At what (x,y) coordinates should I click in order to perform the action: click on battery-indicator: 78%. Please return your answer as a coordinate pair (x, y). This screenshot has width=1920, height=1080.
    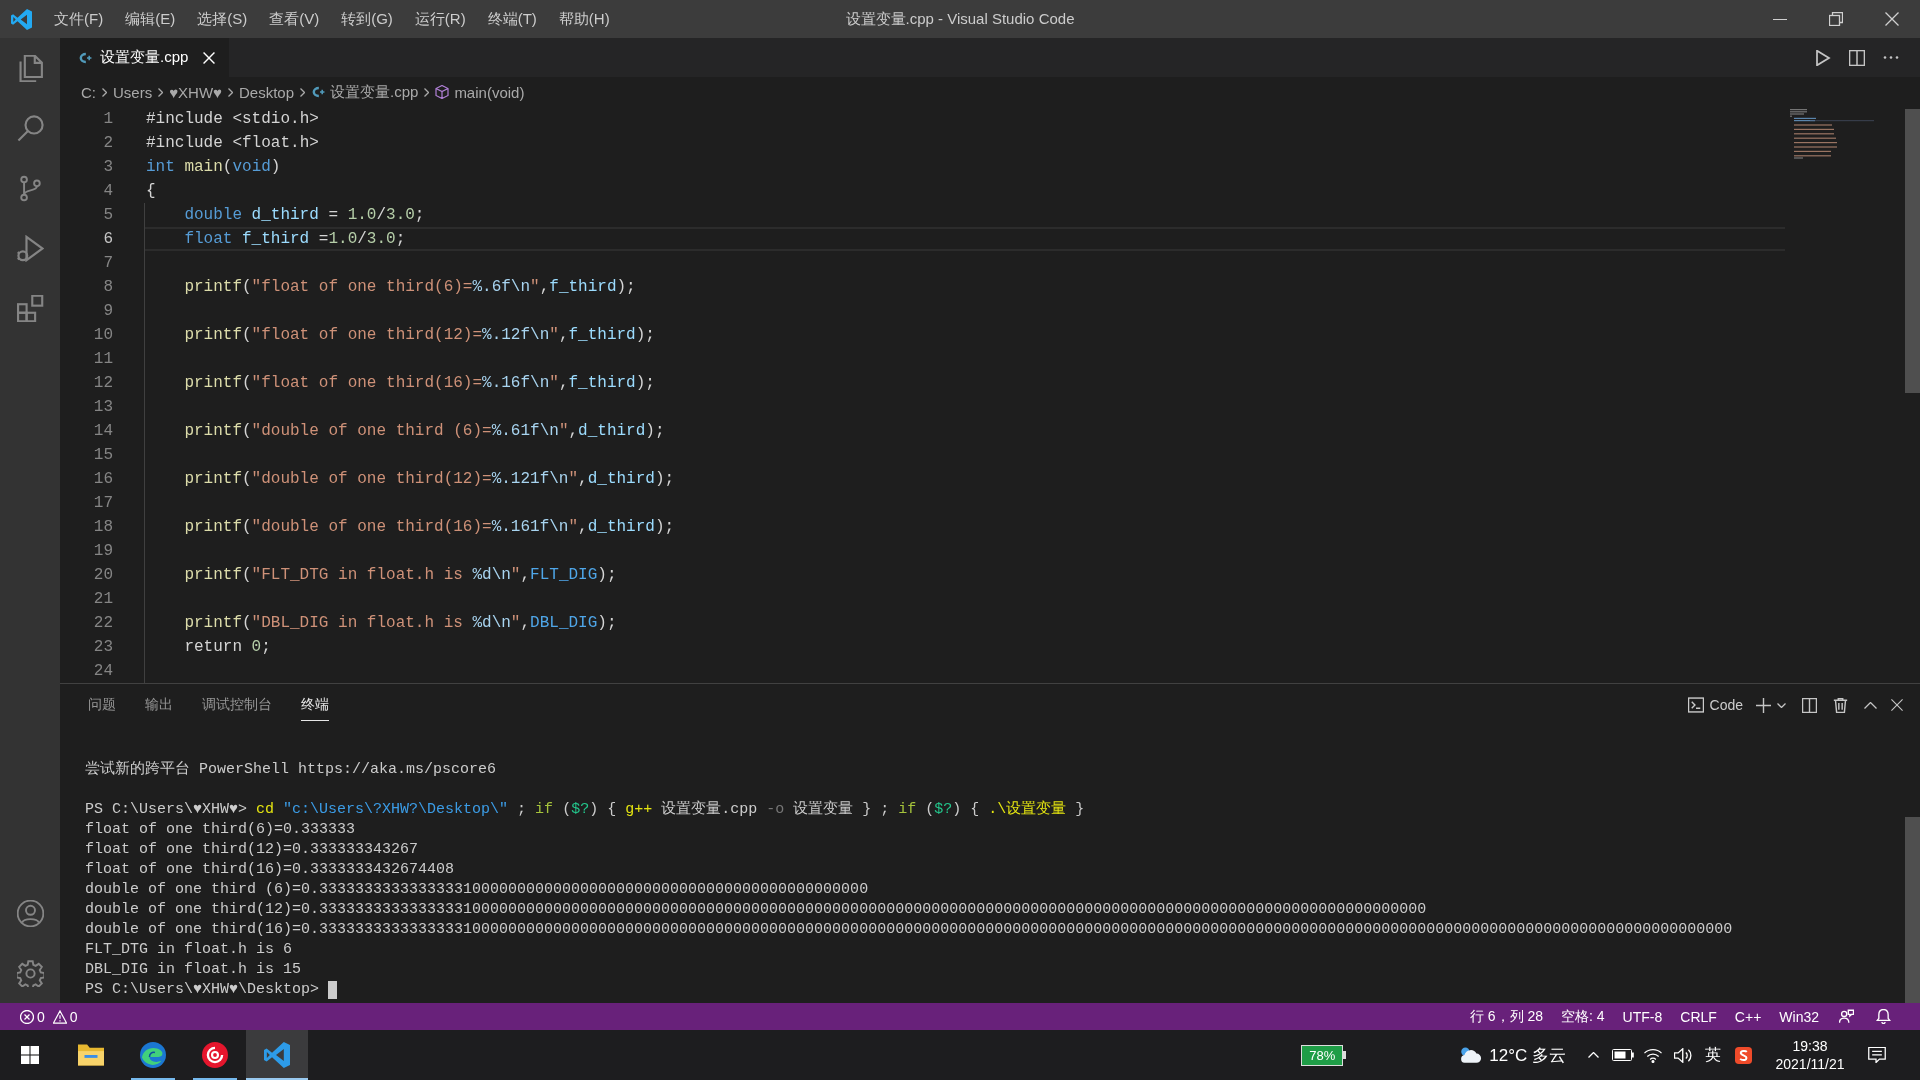
    Looking at the image, I should click on (1324, 1055).